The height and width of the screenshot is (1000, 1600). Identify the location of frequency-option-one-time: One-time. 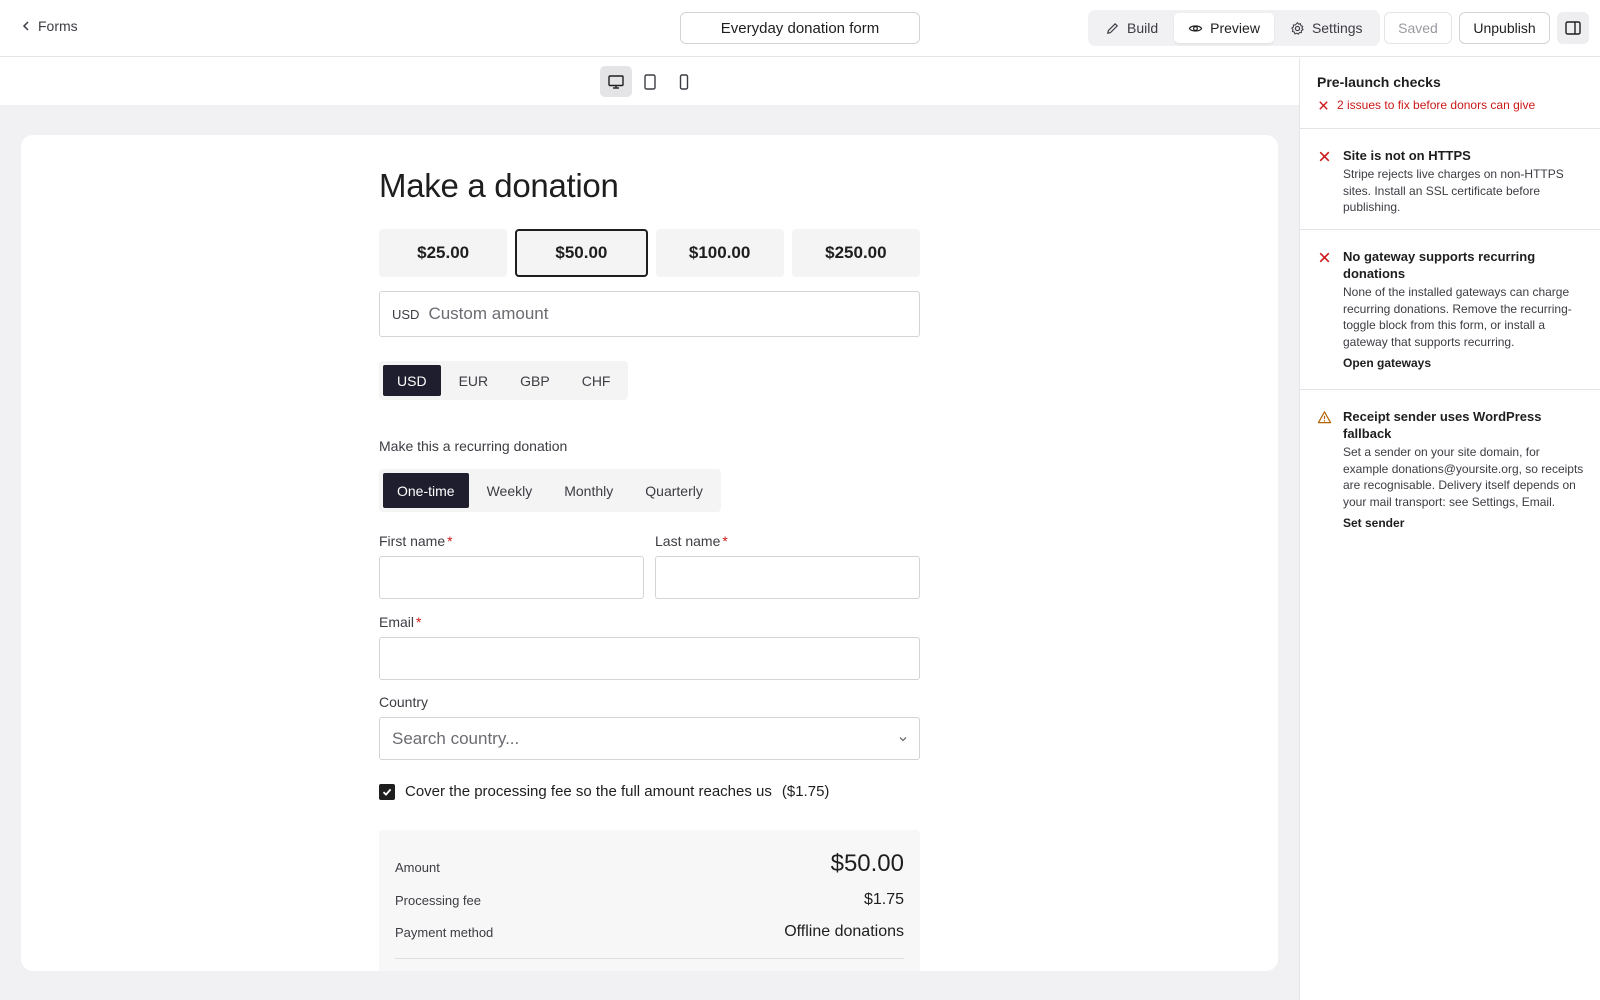
(426, 490).